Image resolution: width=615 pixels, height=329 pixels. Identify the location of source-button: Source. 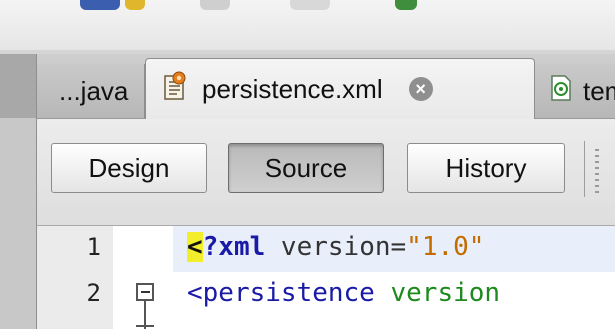
(306, 168).